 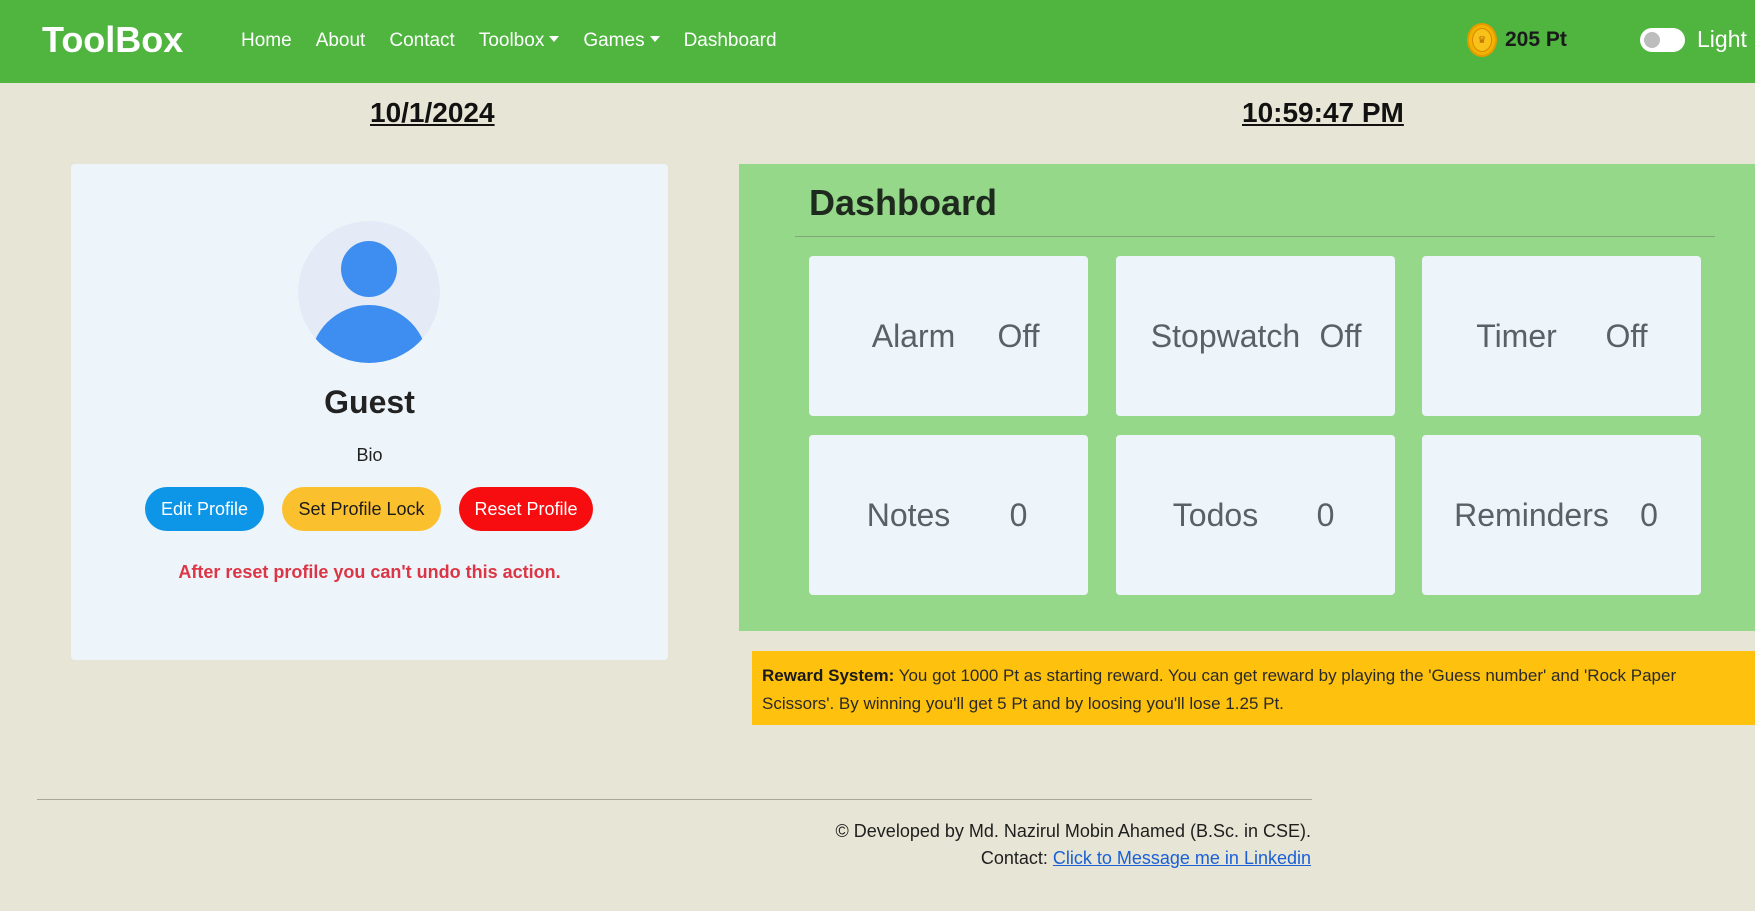 What do you see at coordinates (1662, 39) in the screenshot?
I see `theme-toggle-switch` at bounding box center [1662, 39].